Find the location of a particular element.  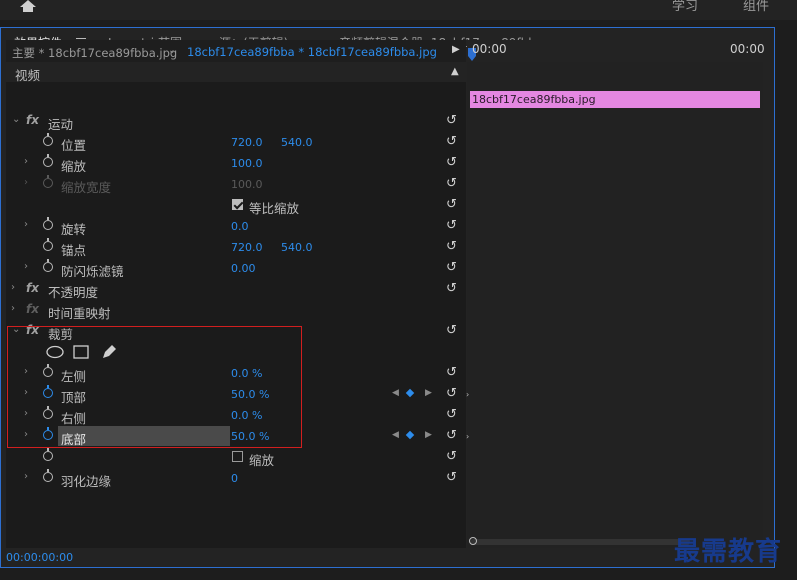

effect-name: 运动 is located at coordinates (61, 124).